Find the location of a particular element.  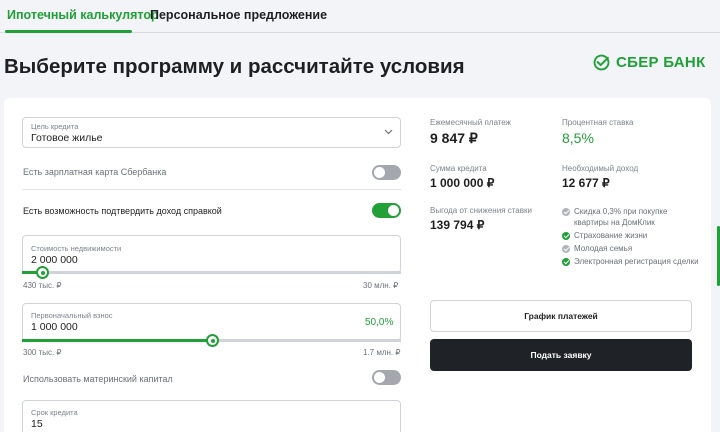

down-payment-max: 1.7 млн. ₽ is located at coordinates (382, 352).